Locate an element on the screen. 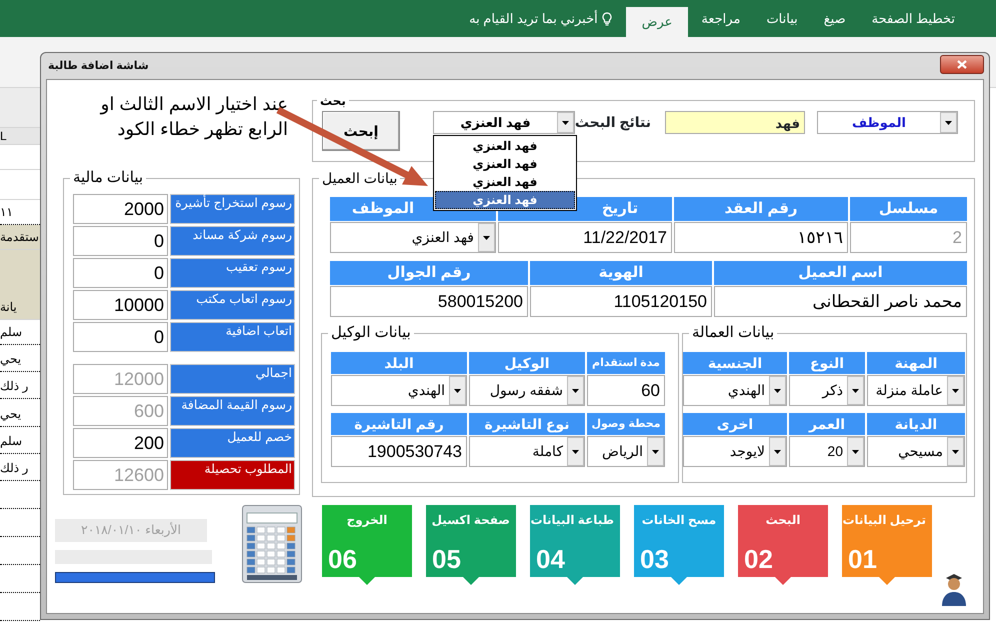  field-label: رسوم اتعاب مكتب is located at coordinates (232, 305).